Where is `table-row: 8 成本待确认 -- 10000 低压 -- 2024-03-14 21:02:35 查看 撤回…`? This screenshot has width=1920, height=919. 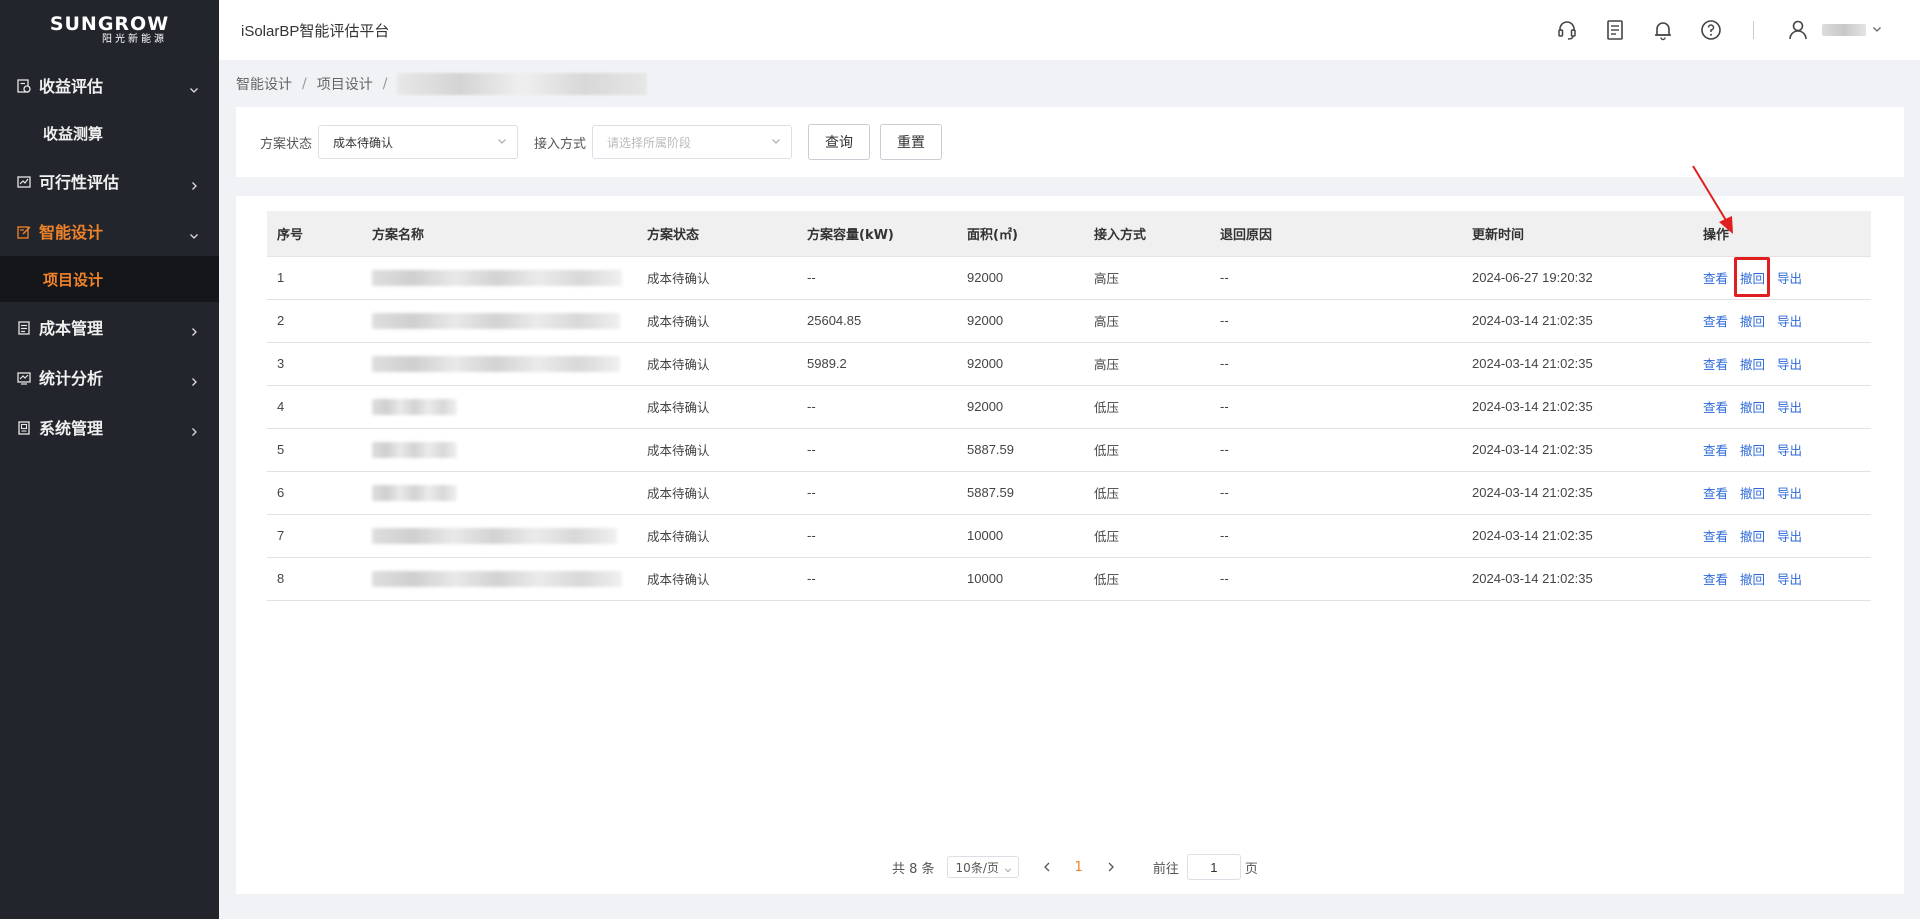 table-row: 8 成本待确认 -- 10000 低压 -- 2024-03-14 21:02:35 查看 撤回… is located at coordinates (1069, 579).